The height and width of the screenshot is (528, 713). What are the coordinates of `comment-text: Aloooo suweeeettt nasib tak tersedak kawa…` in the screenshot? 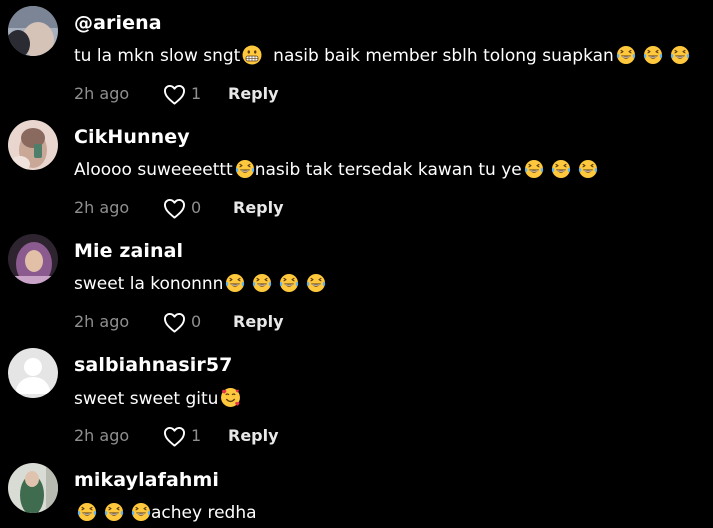 It's located at (336, 170).